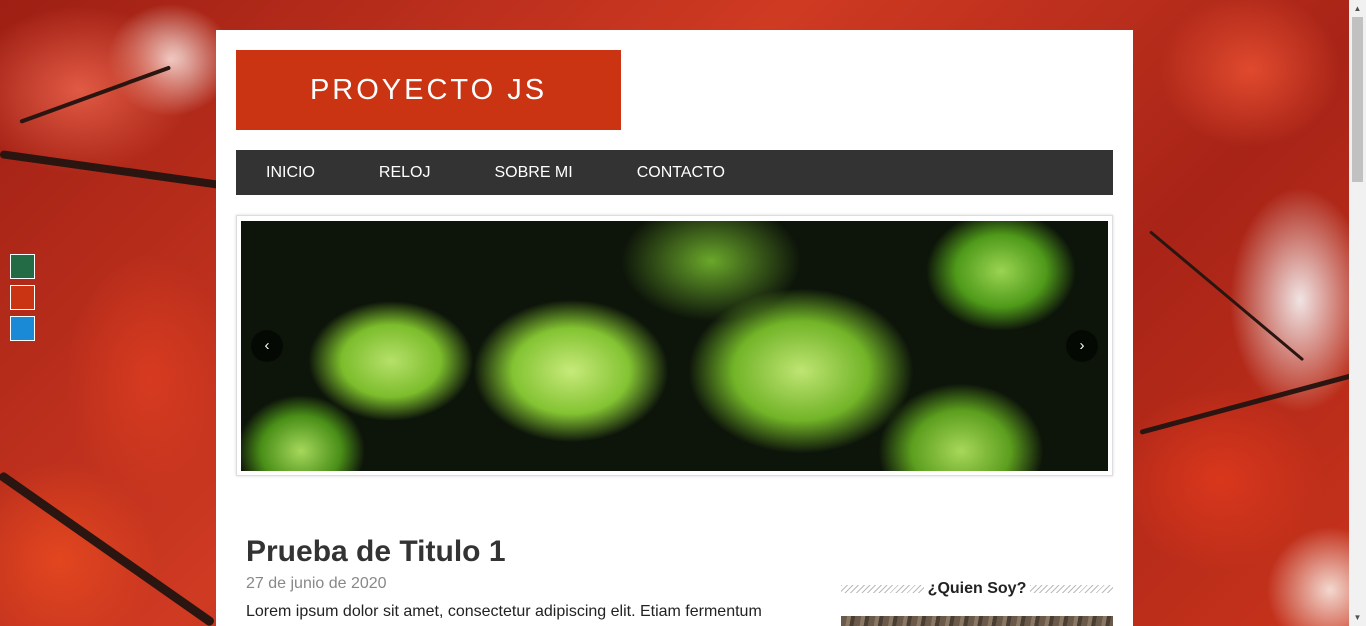 The image size is (1366, 626). Describe the element at coordinates (316, 583) in the screenshot. I see `article-date: 27 de junio de 2020` at that location.